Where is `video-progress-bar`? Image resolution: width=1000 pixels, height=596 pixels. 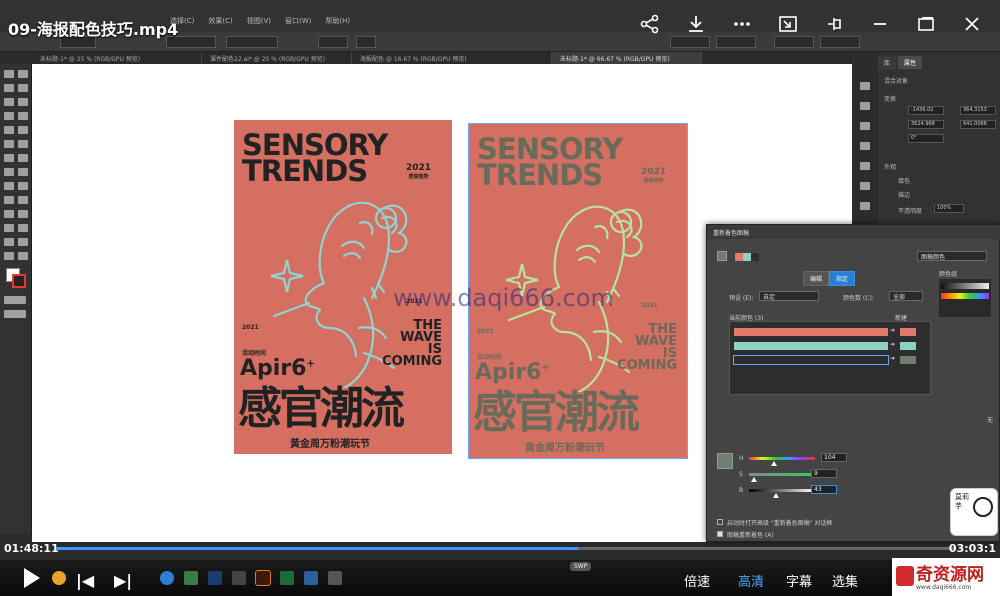 video-progress-bar is located at coordinates (506, 548).